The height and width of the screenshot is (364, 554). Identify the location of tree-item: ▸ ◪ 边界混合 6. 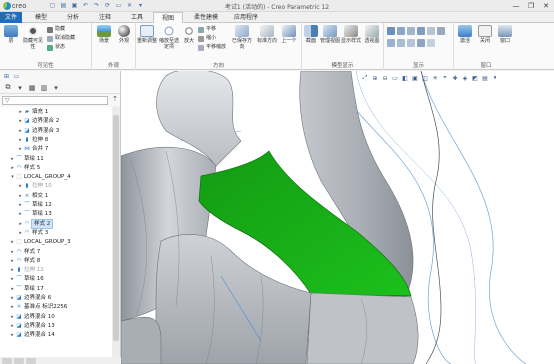
(30, 298).